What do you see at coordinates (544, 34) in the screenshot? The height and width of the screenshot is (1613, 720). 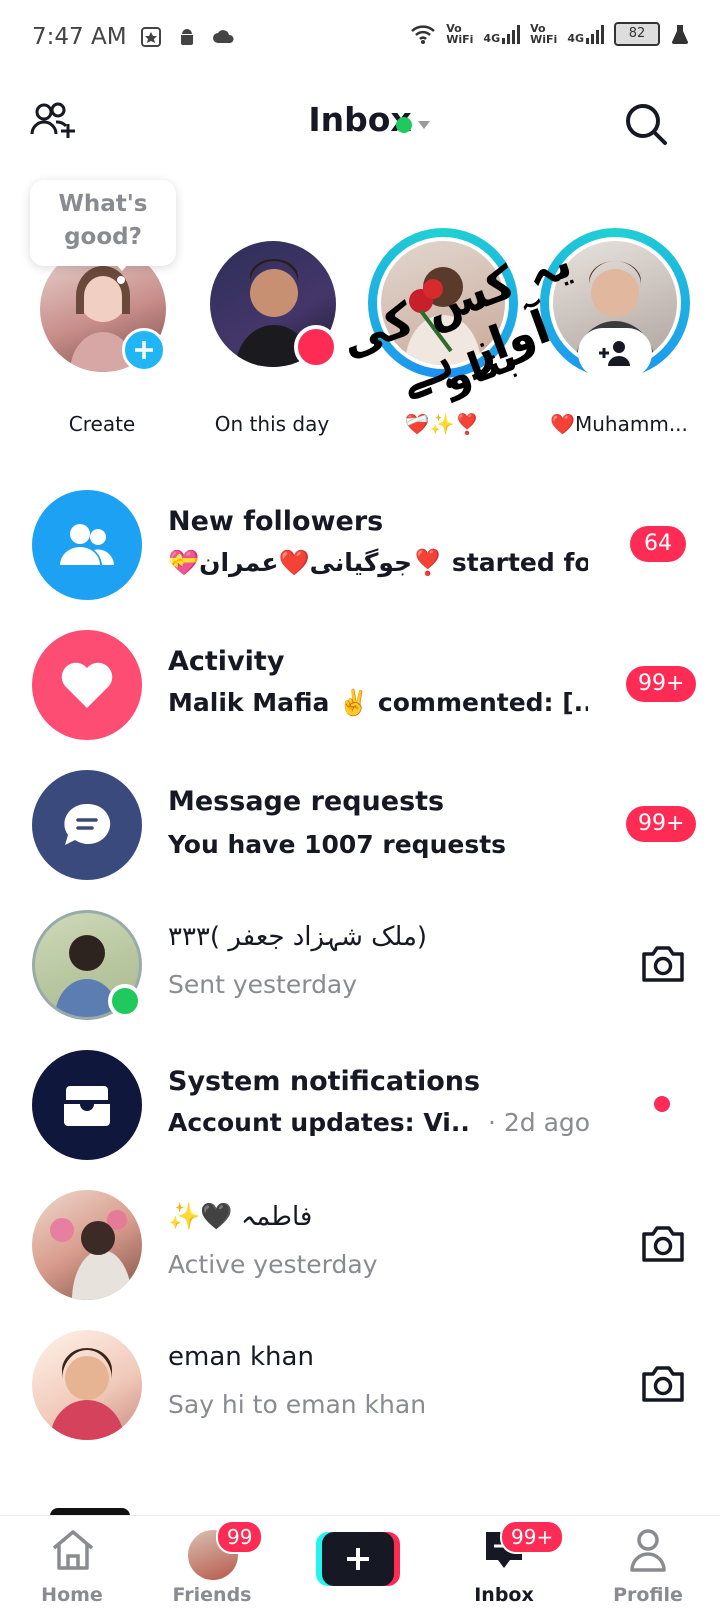 I see `volte-label-2: Vo WiFi` at bounding box center [544, 34].